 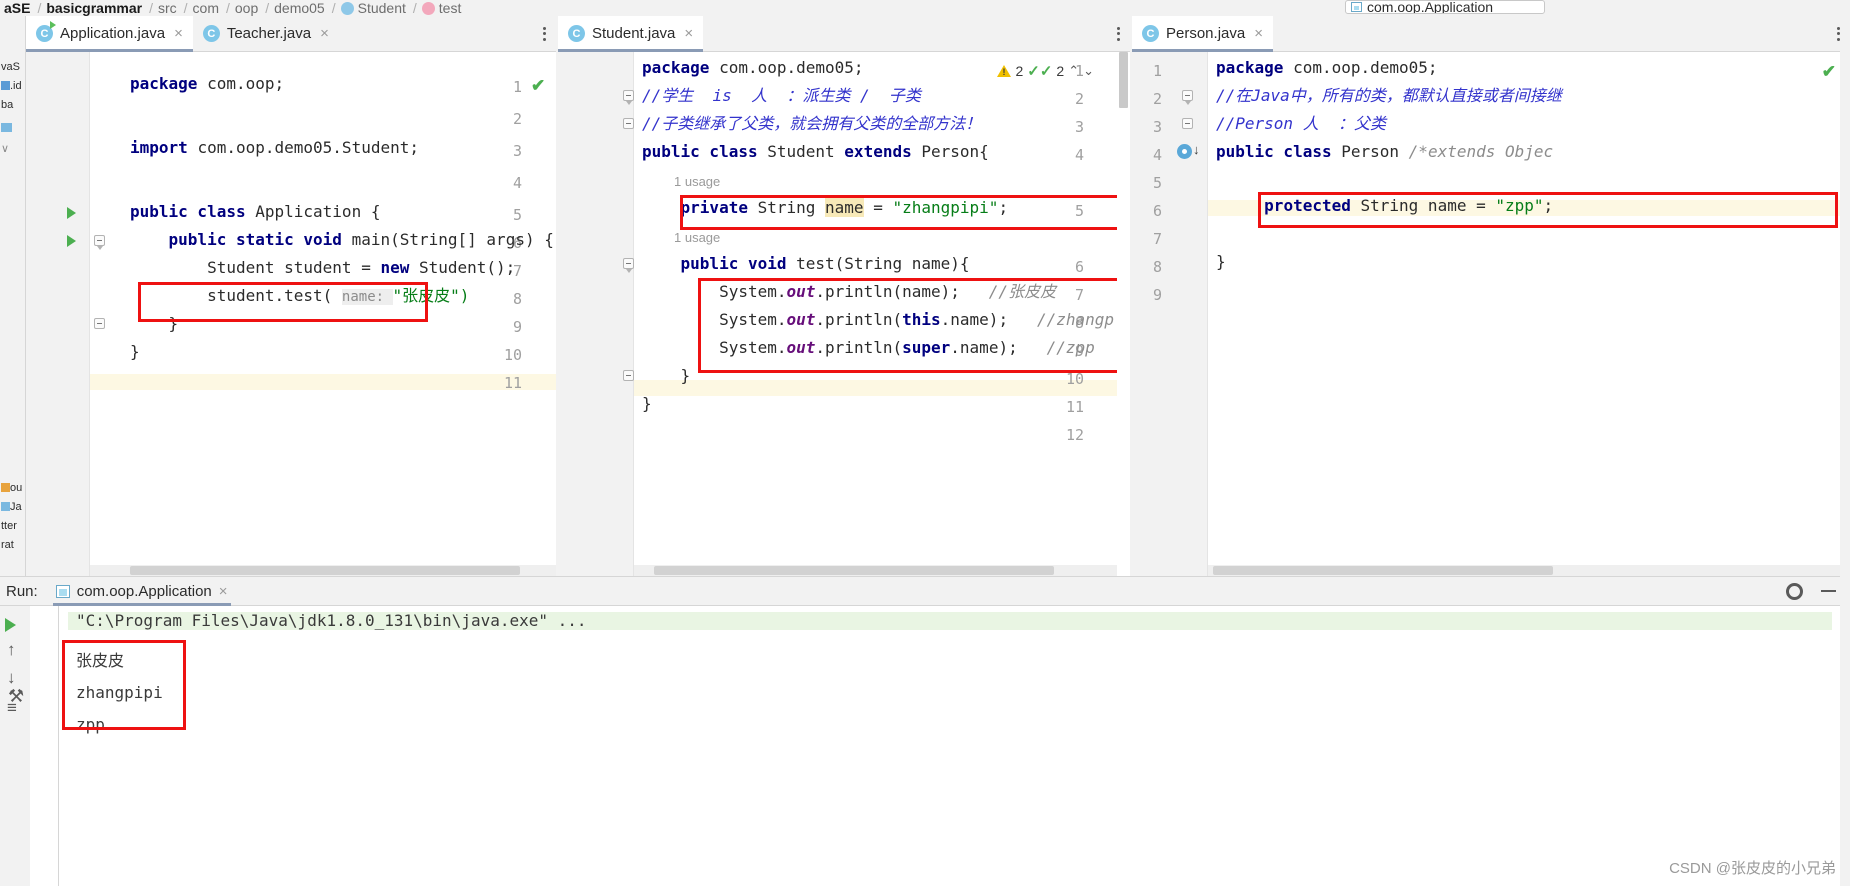 I want to click on strip-item-2: ba, so click(x=12, y=105).